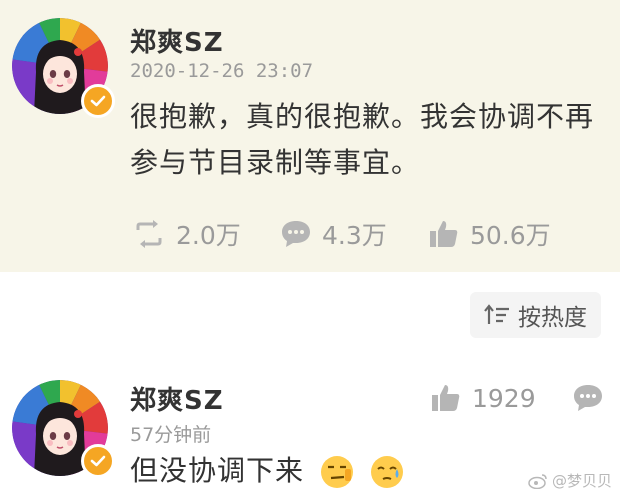  What do you see at coordinates (171, 435) in the screenshot?
I see `comment-time: 57分钟前` at bounding box center [171, 435].